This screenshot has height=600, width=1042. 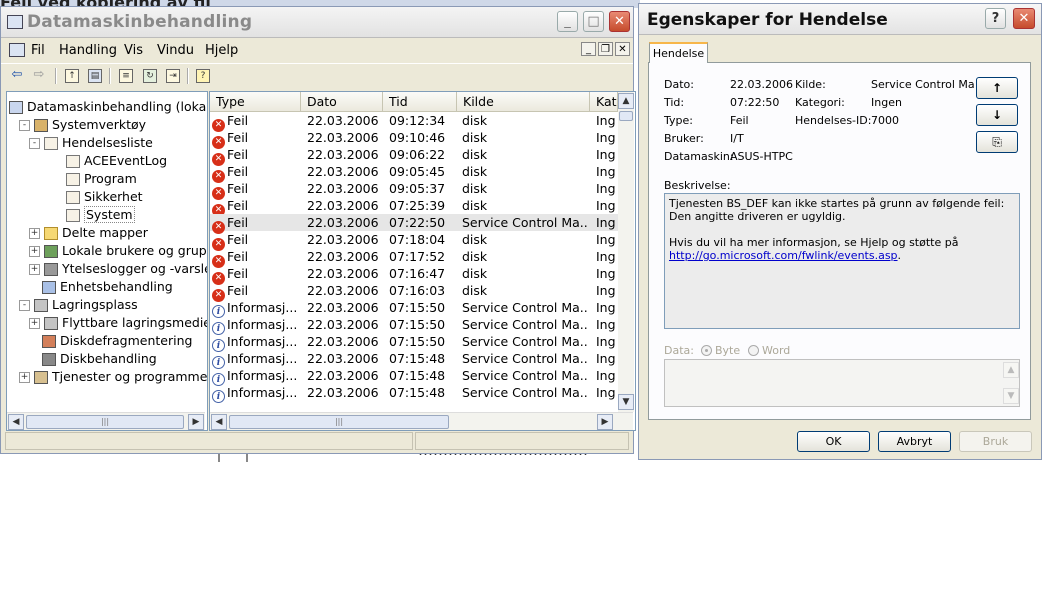 I want to click on tree-node: - Lagringsplass, so click(x=78, y=305).